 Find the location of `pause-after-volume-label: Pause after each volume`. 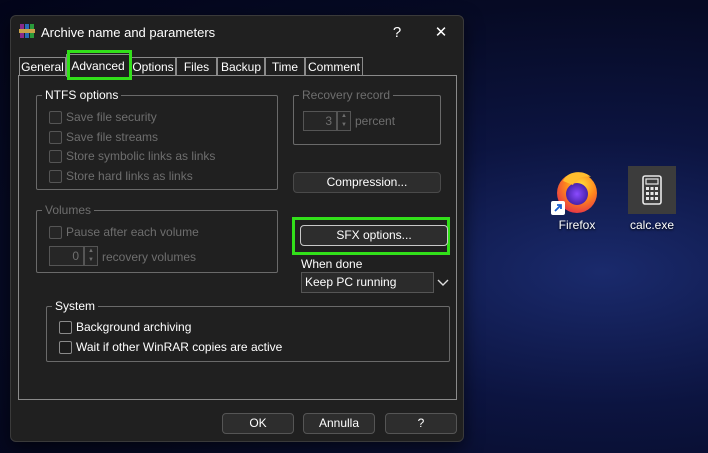

pause-after-volume-label: Pause after each volume is located at coordinates (132, 232).